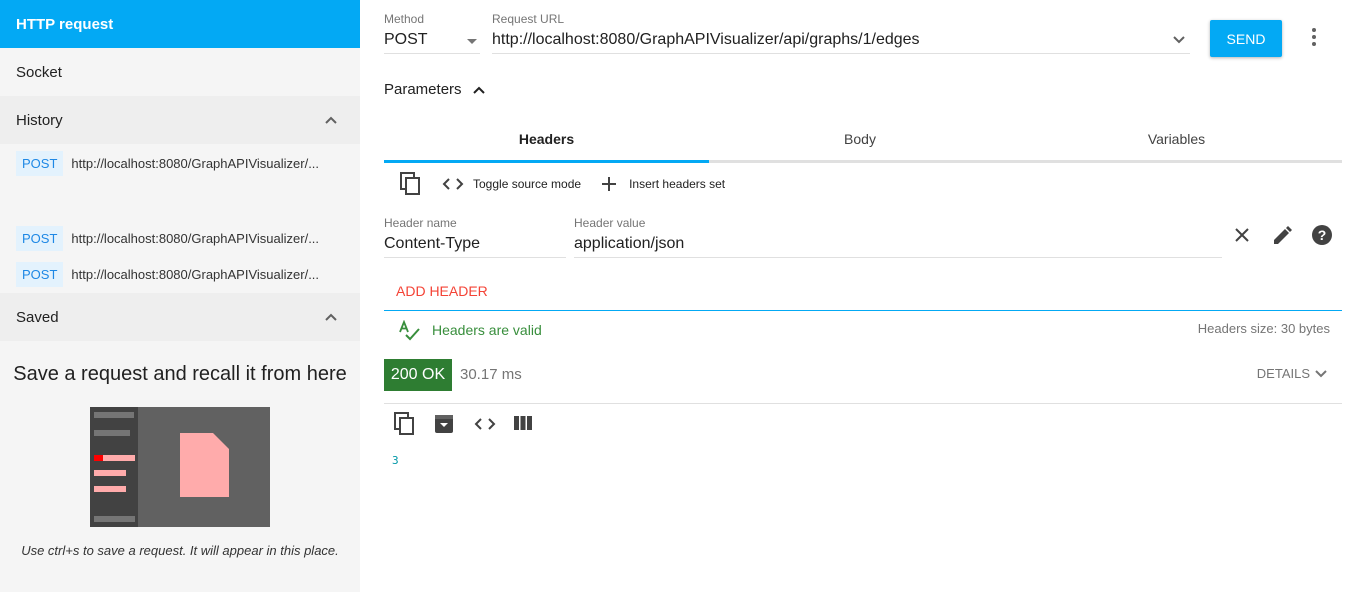 The width and height of the screenshot is (1358, 592). What do you see at coordinates (423, 89) in the screenshot?
I see `parameters-label: Parameters` at bounding box center [423, 89].